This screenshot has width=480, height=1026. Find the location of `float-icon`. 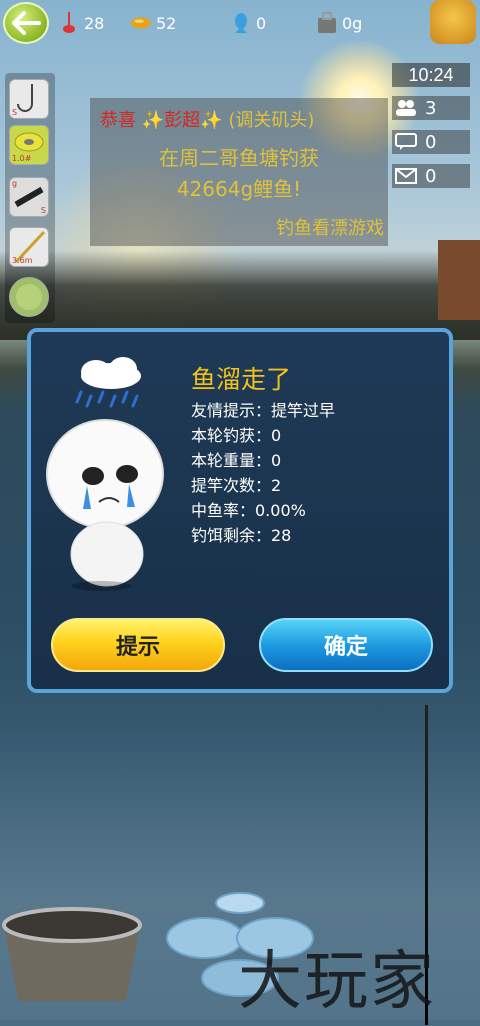

float-icon is located at coordinates (69, 23).